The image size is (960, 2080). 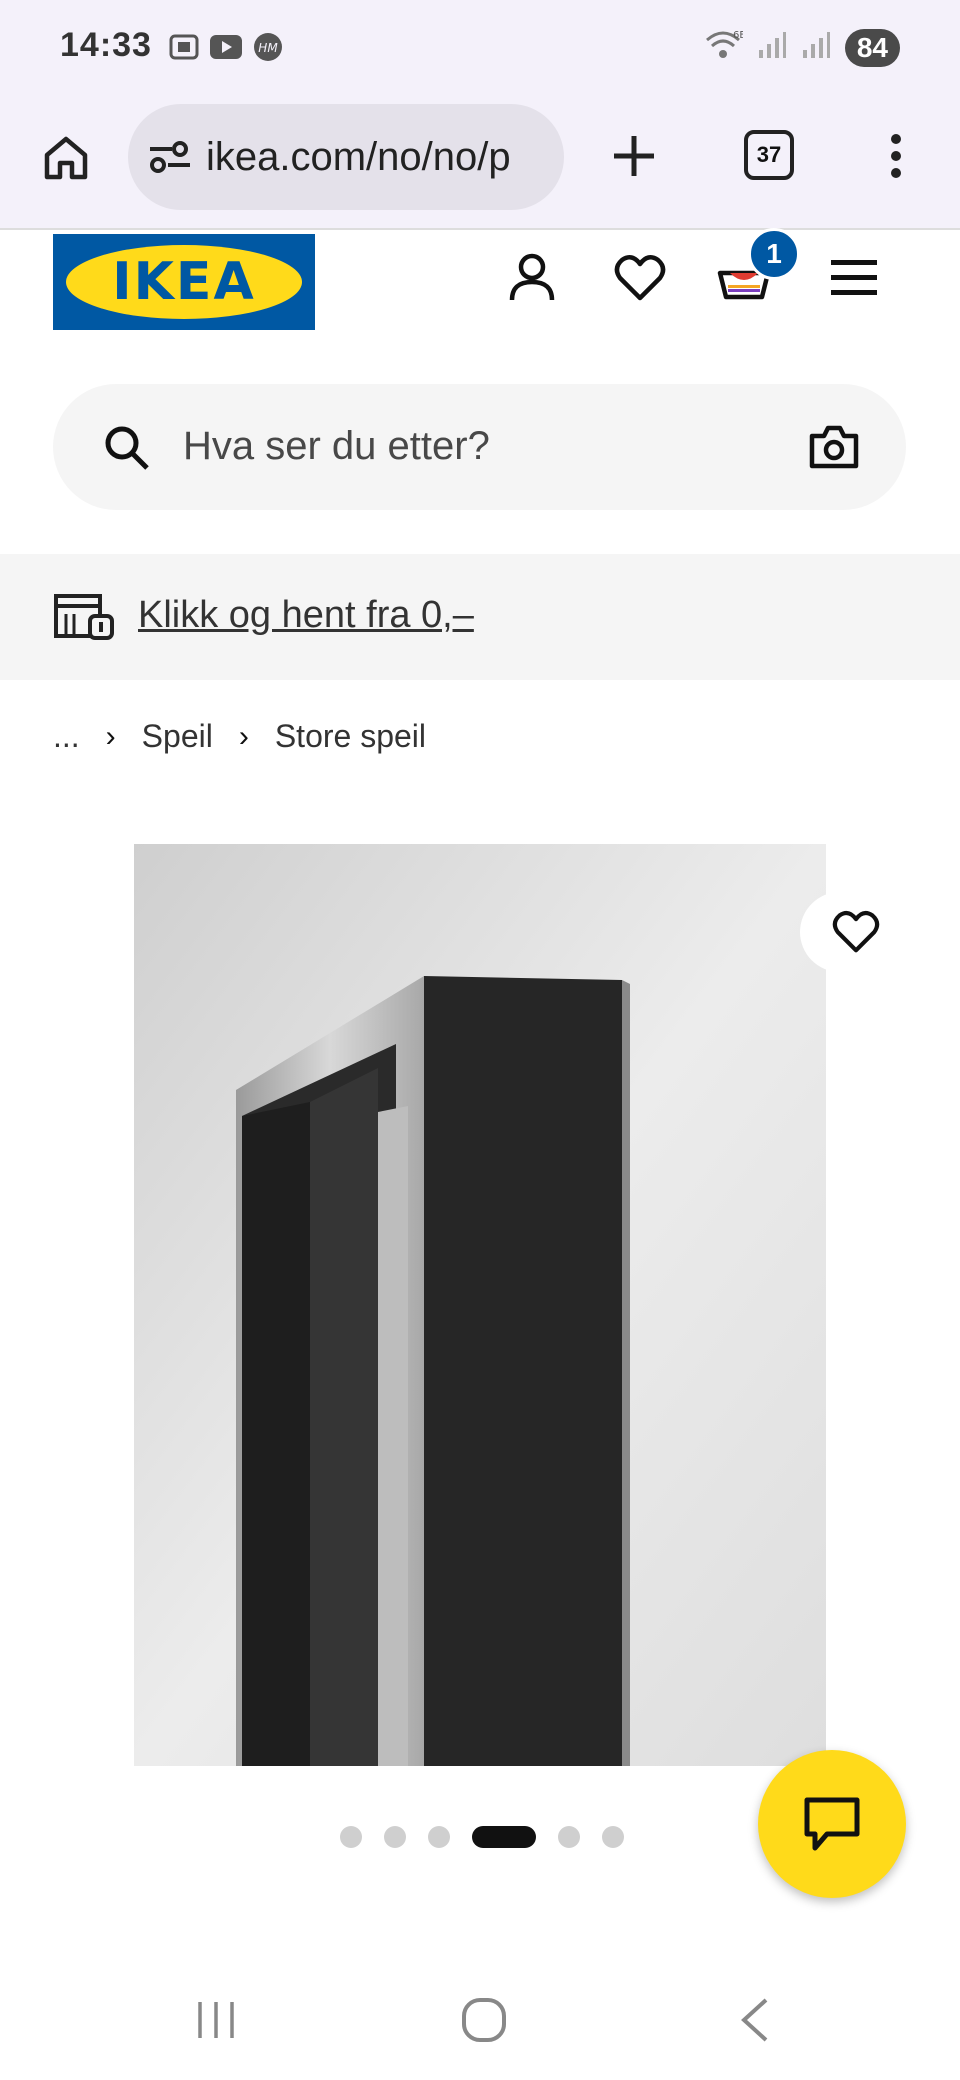 I want to click on home-circle-icon, so click(x=484, y=2020).